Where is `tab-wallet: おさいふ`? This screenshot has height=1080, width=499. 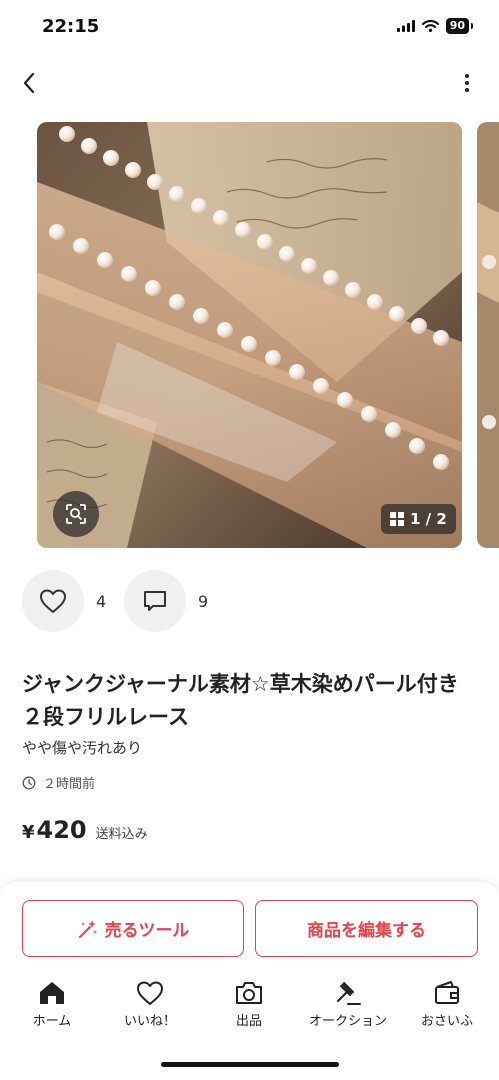
tab-wallet: おさいふ is located at coordinates (447, 1004).